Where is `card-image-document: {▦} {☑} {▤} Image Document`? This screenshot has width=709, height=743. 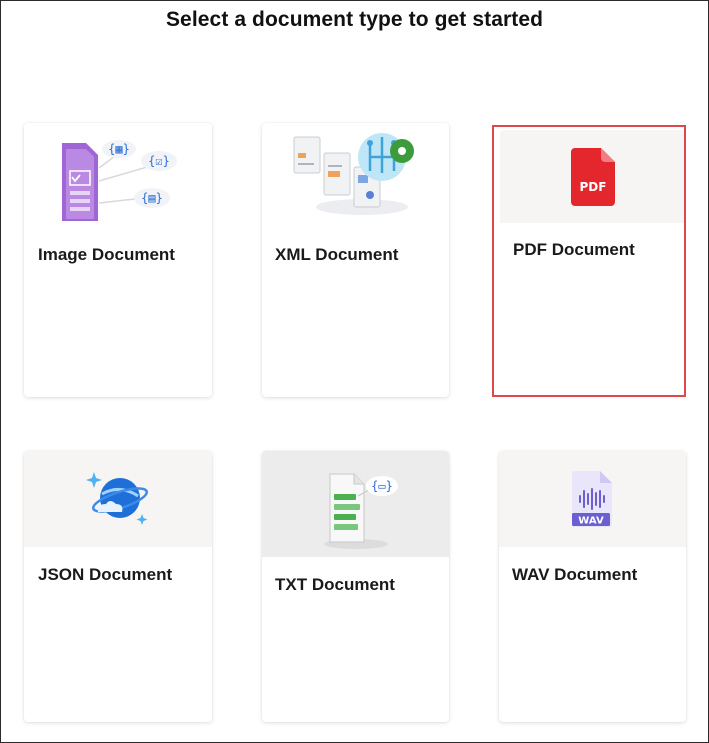
card-image-document: {▦} {☑} {▤} Image Document is located at coordinates (118, 260).